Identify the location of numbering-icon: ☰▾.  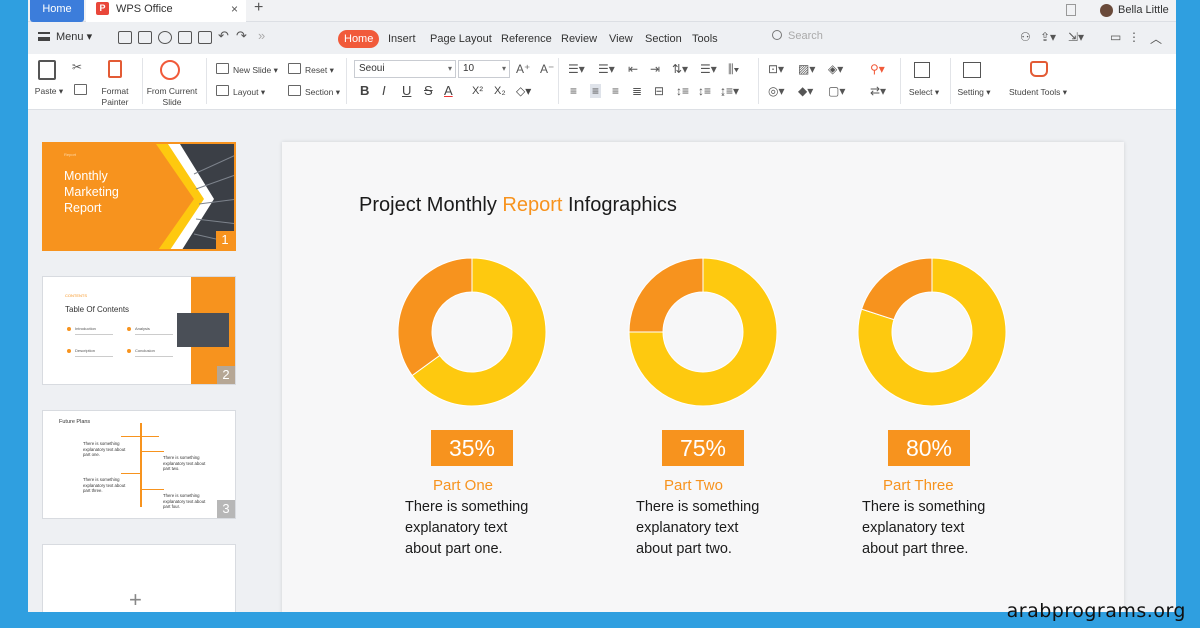
(606, 69).